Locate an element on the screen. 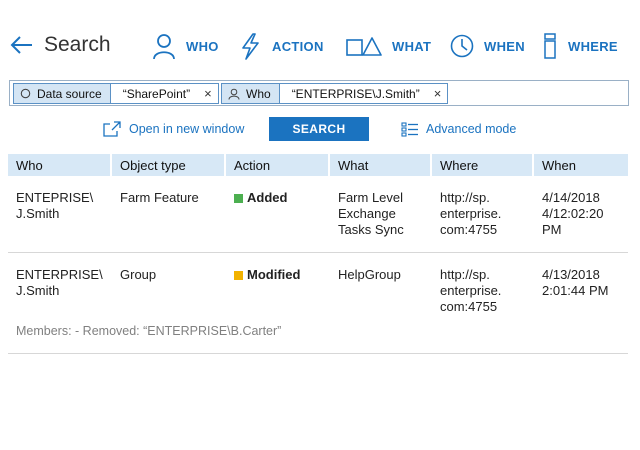  nav-what: WHAT is located at coordinates (388, 46).